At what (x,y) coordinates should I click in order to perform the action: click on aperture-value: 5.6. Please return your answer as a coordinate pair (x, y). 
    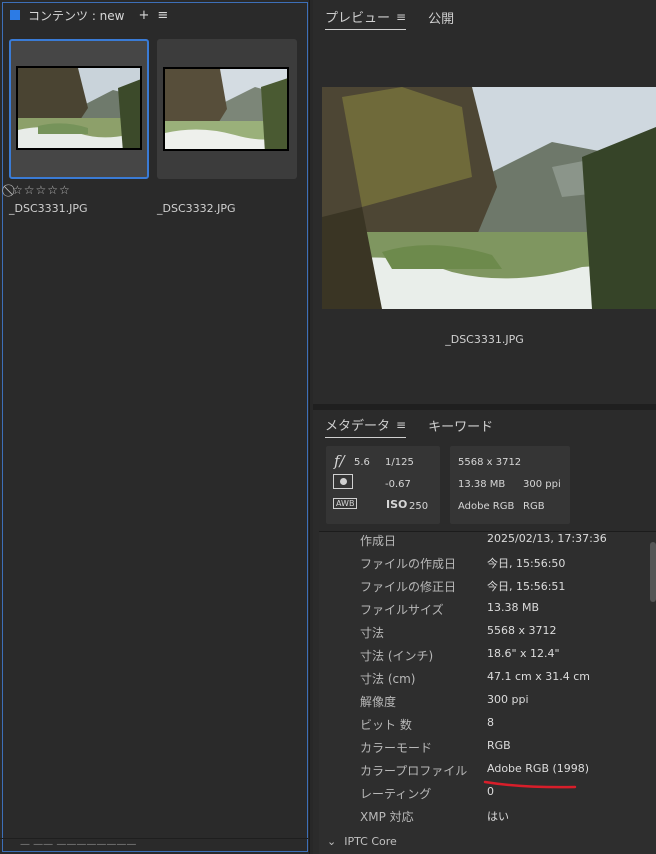
    Looking at the image, I should click on (362, 462).